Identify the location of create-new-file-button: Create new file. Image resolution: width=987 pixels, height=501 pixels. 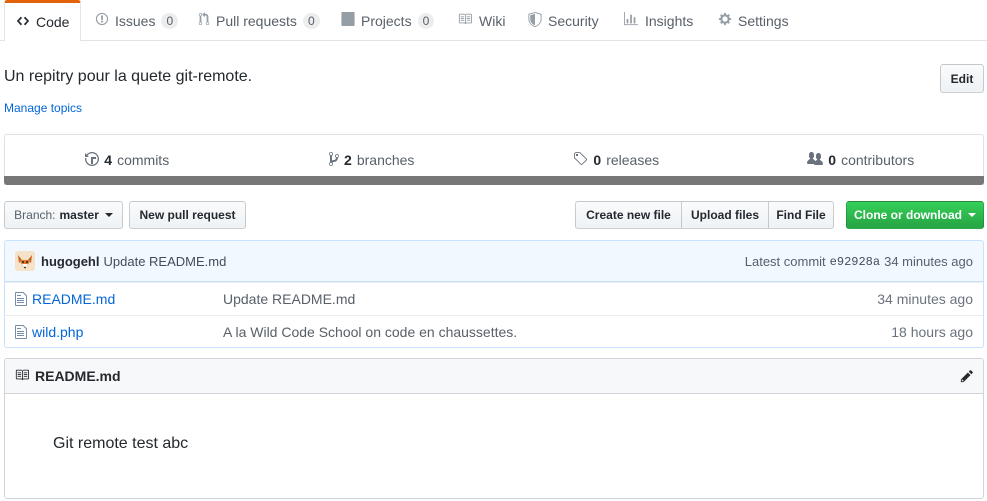
(628, 215).